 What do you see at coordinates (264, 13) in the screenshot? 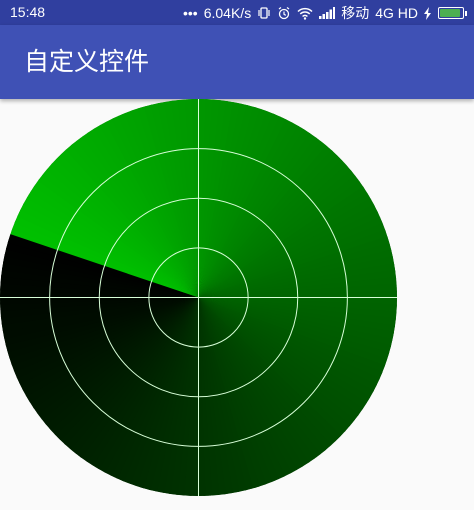
I see `vibrate-icon` at bounding box center [264, 13].